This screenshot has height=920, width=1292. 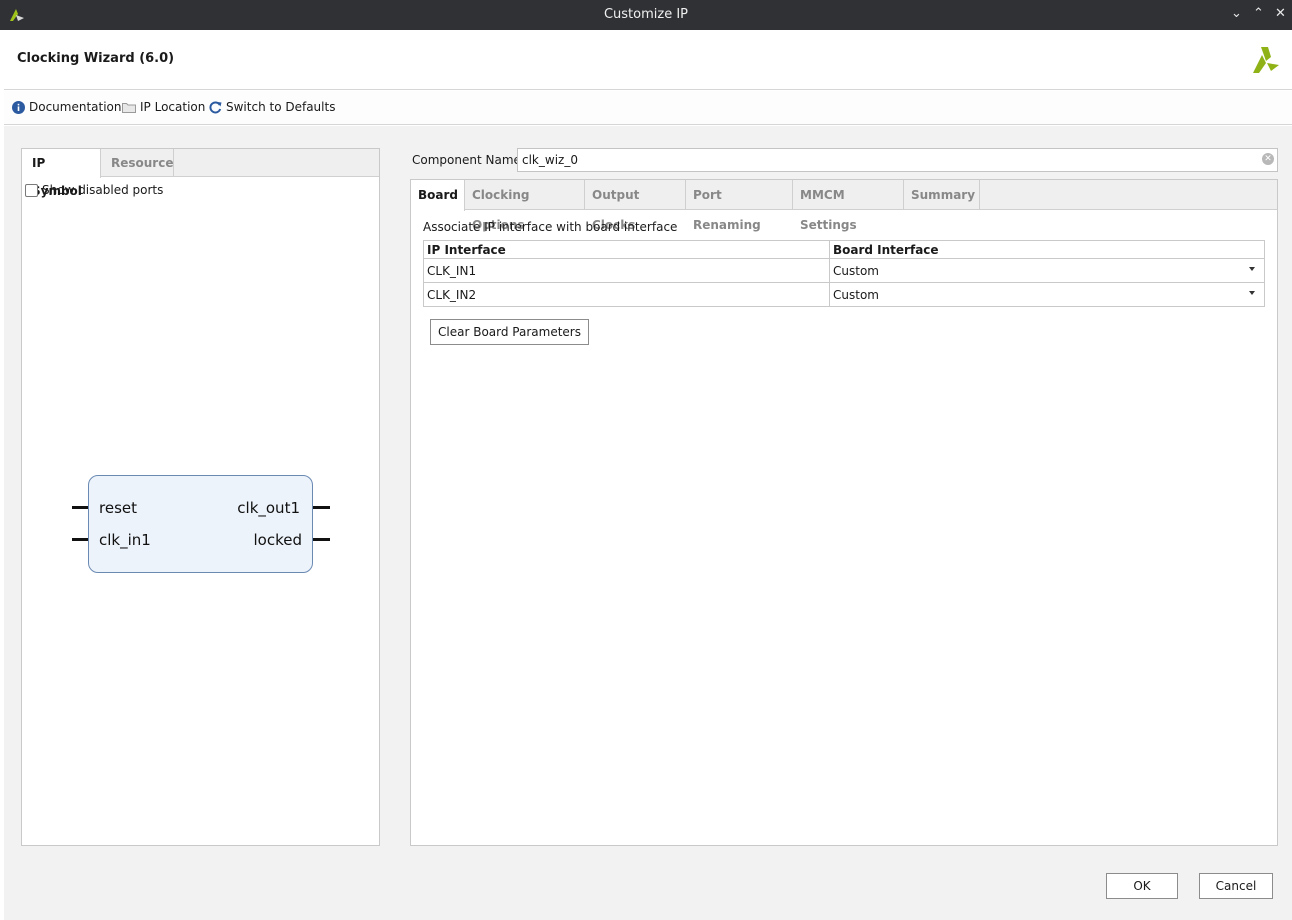 What do you see at coordinates (626, 270) in the screenshot?
I see `ip-interface-cell: CLK_IN1` at bounding box center [626, 270].